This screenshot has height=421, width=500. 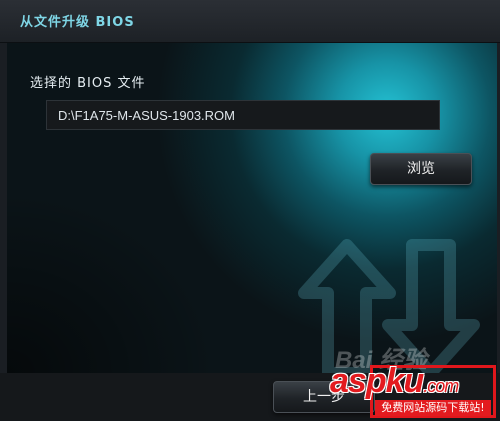 I want to click on title-bar: 从文件升级 BIOS, so click(x=250, y=21).